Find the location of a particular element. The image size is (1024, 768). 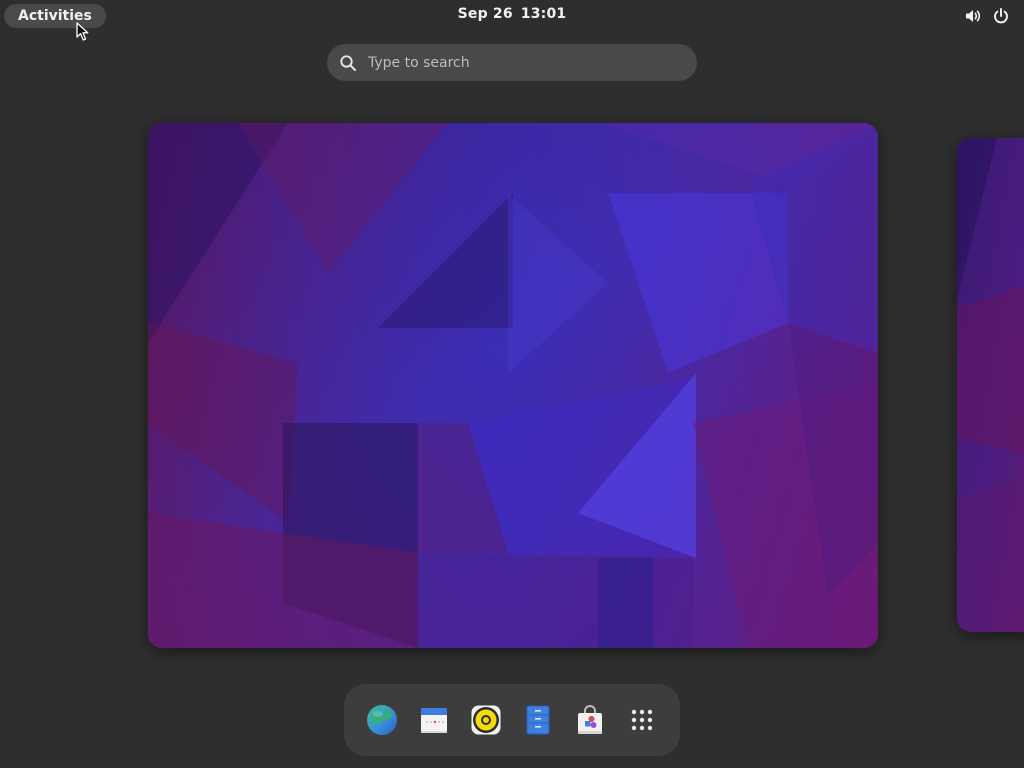

volume-icon is located at coordinates (973, 16).